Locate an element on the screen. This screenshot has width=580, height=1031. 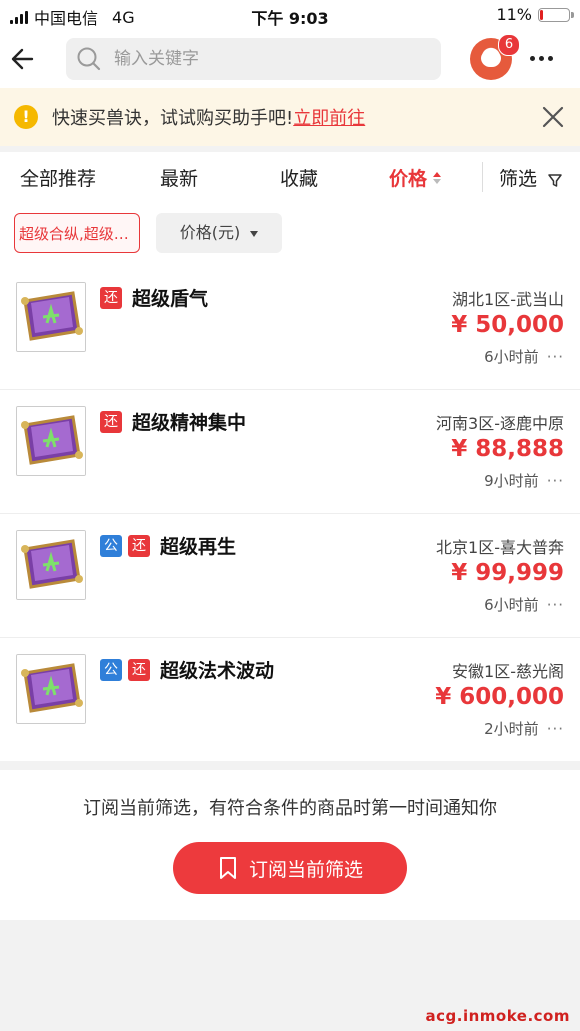
banner-message: 快速买兽诀，试试购买助手吧! is located at coordinates (173, 118).